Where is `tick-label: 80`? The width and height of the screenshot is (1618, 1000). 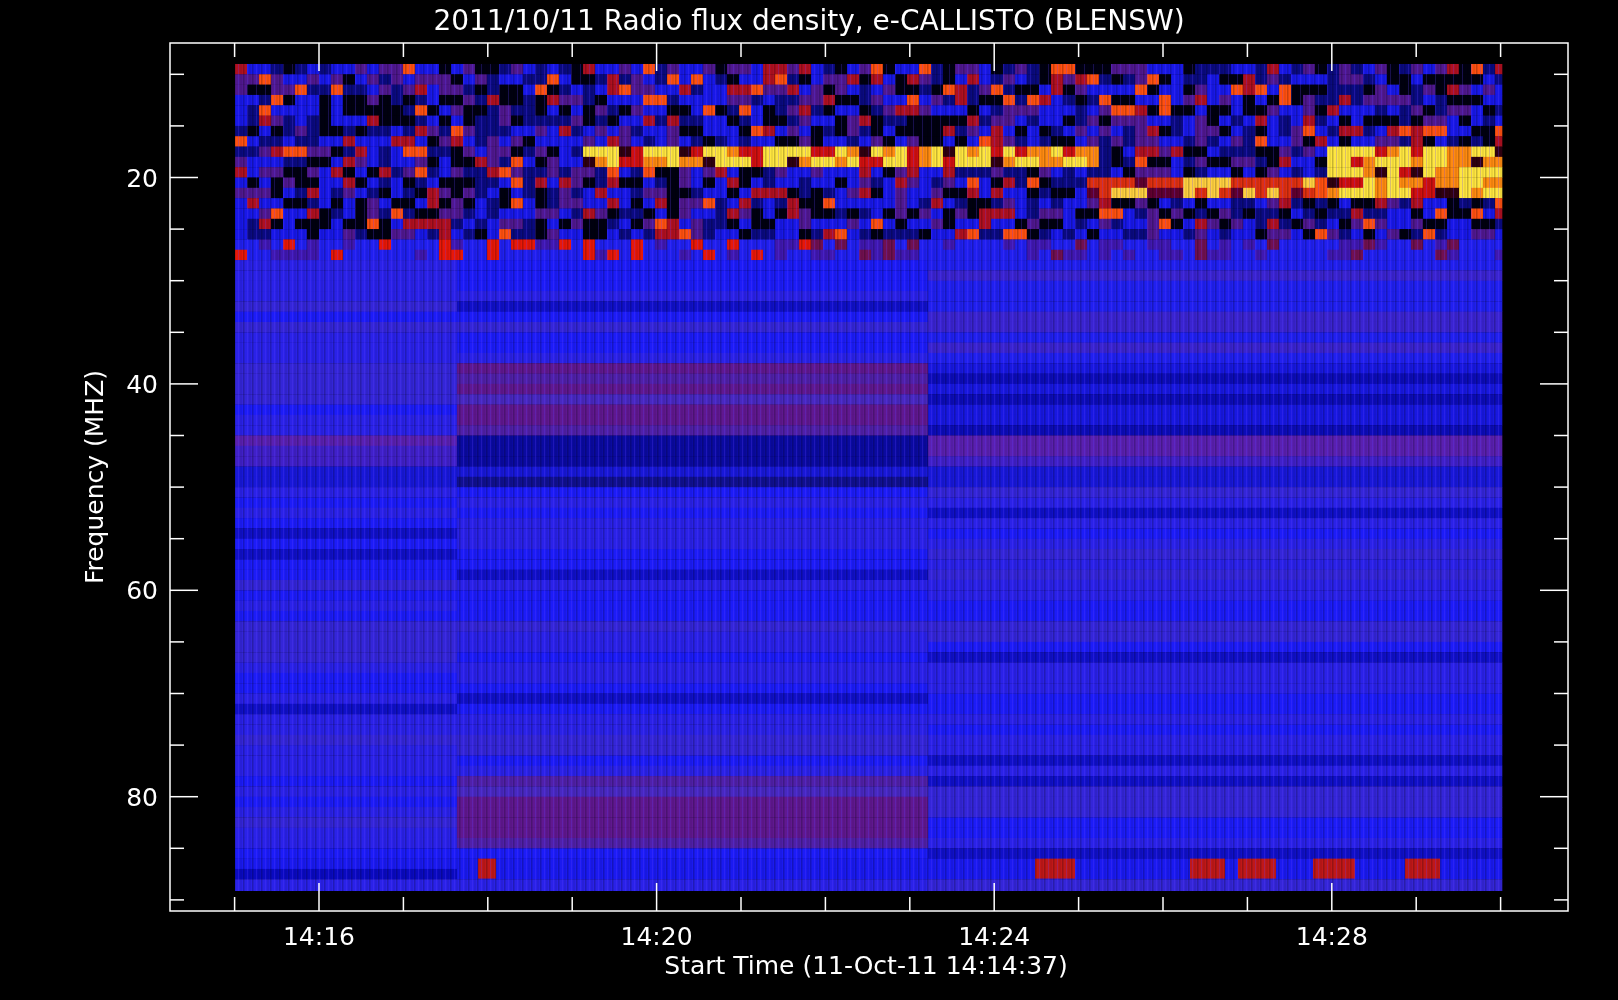 tick-label: 80 is located at coordinates (142, 797).